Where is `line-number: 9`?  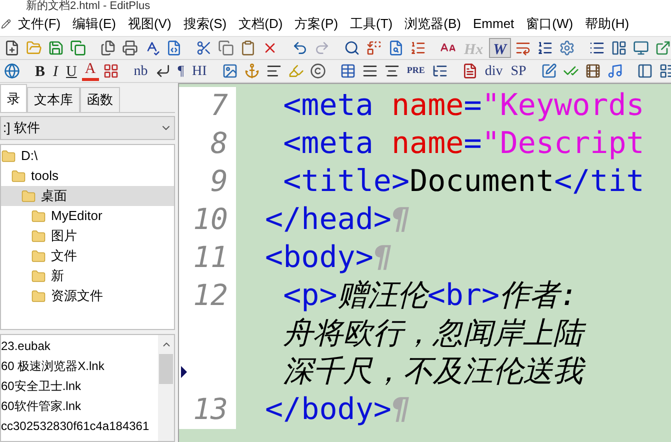
line-number: 9 is located at coordinates (219, 181).